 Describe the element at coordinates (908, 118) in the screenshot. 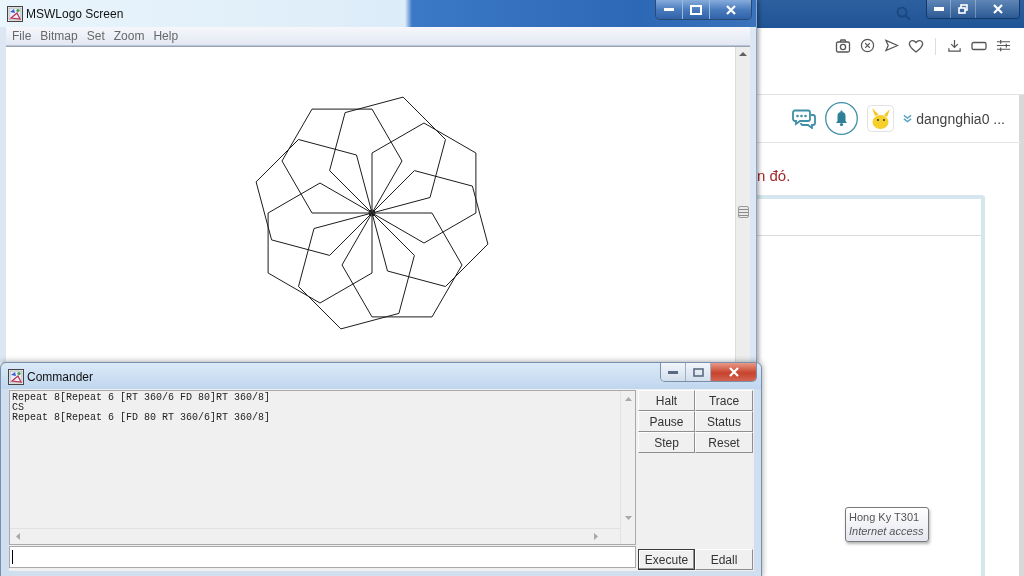

I see `double-chevron-icon` at that location.